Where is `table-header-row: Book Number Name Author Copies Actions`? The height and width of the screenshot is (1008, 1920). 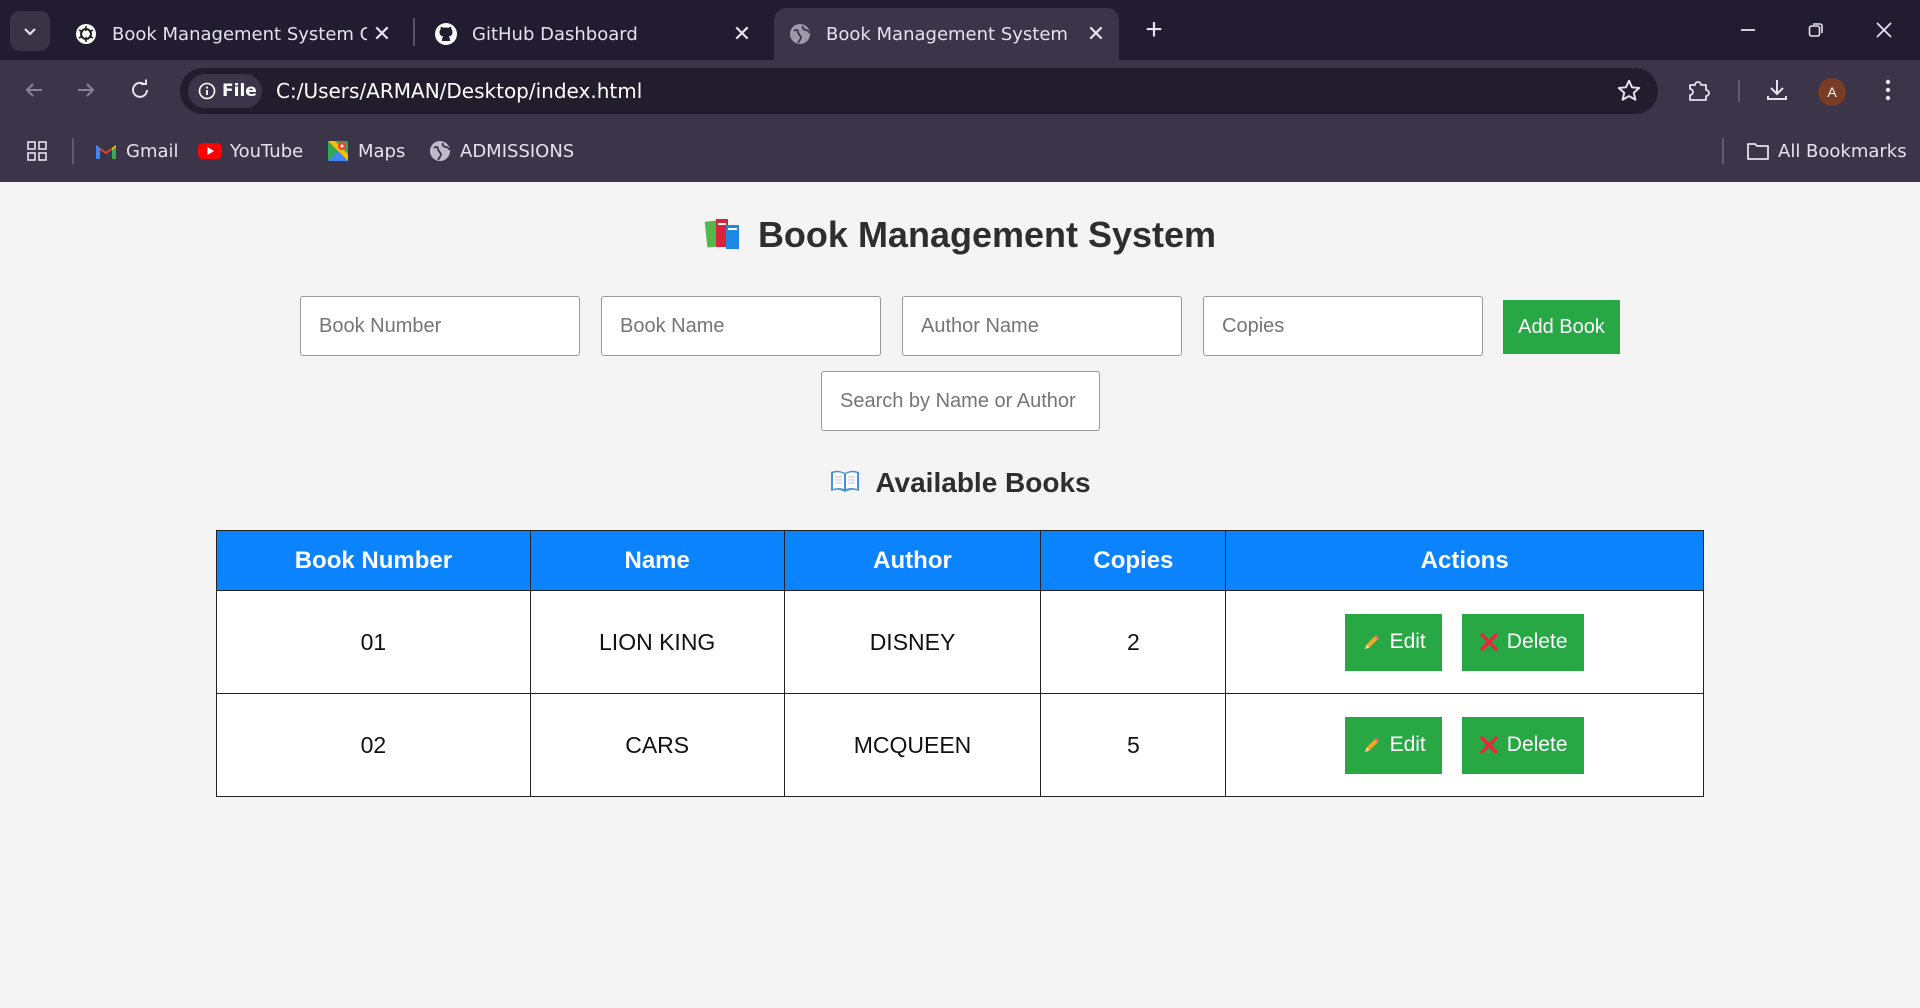
table-header-row: Book Number Name Author Copies Actions is located at coordinates (960, 560).